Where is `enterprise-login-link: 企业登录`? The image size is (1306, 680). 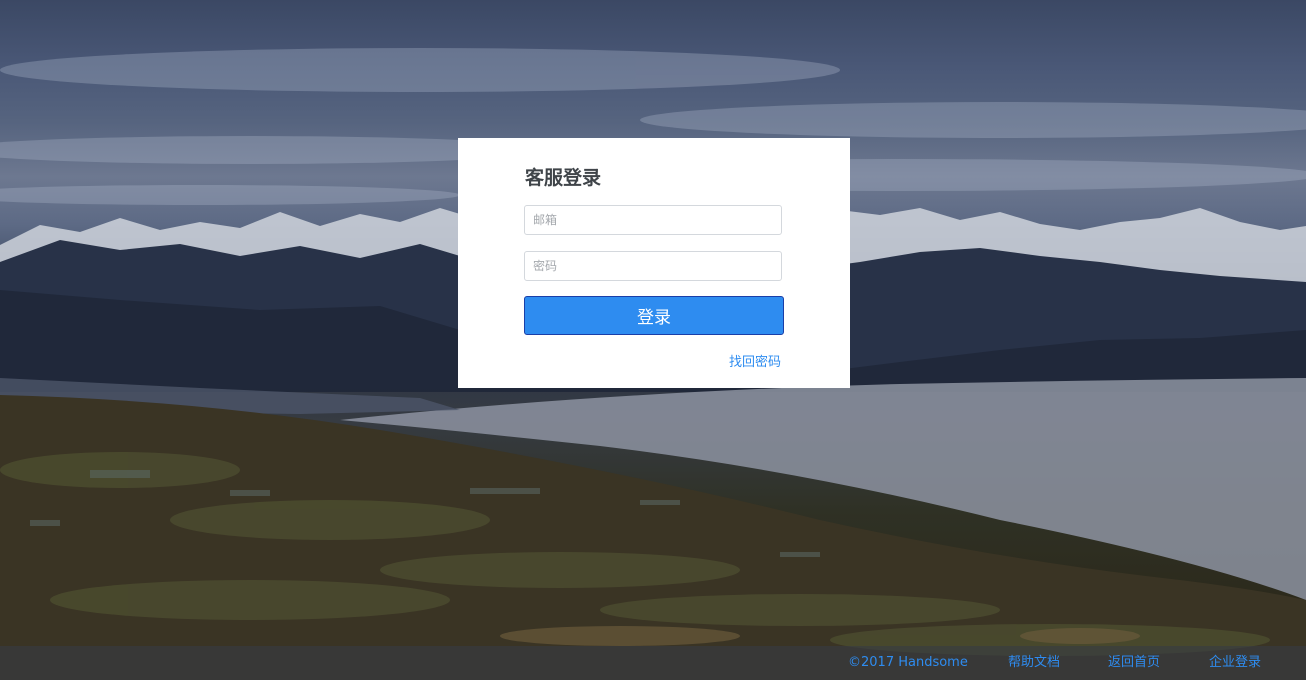 enterprise-login-link: 企业登录 is located at coordinates (1235, 663).